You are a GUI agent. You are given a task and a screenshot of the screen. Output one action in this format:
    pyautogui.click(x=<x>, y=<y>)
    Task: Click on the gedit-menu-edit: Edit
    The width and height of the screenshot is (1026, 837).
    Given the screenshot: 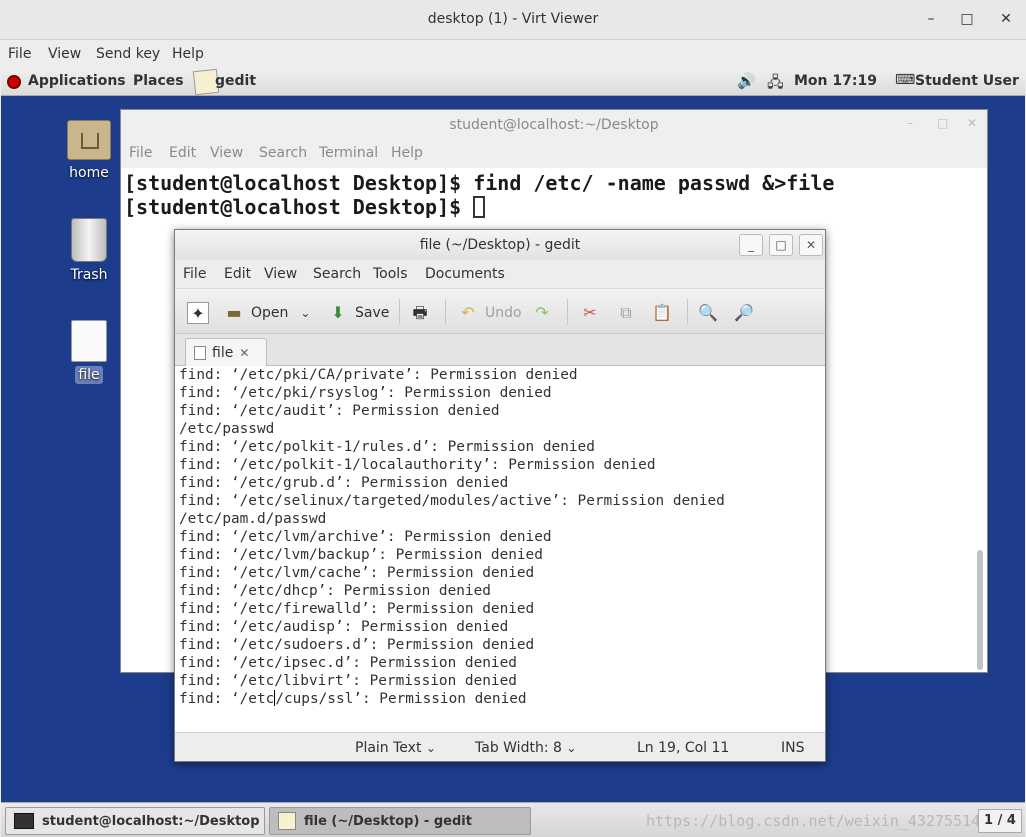 What is the action you would take?
    pyautogui.click(x=237, y=274)
    